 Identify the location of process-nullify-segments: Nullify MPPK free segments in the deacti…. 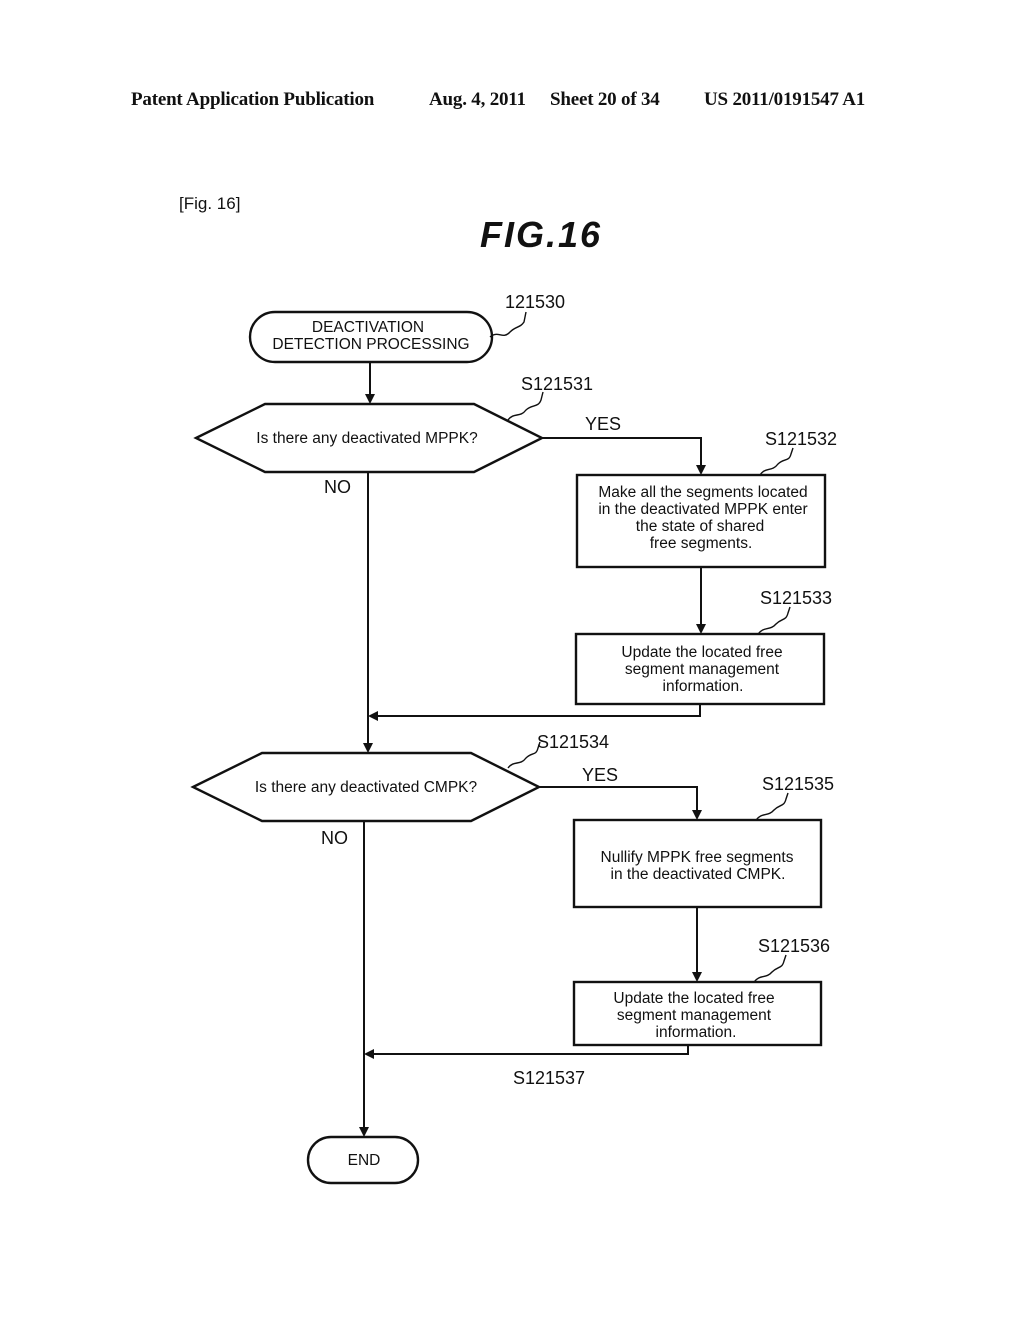
(703, 841).